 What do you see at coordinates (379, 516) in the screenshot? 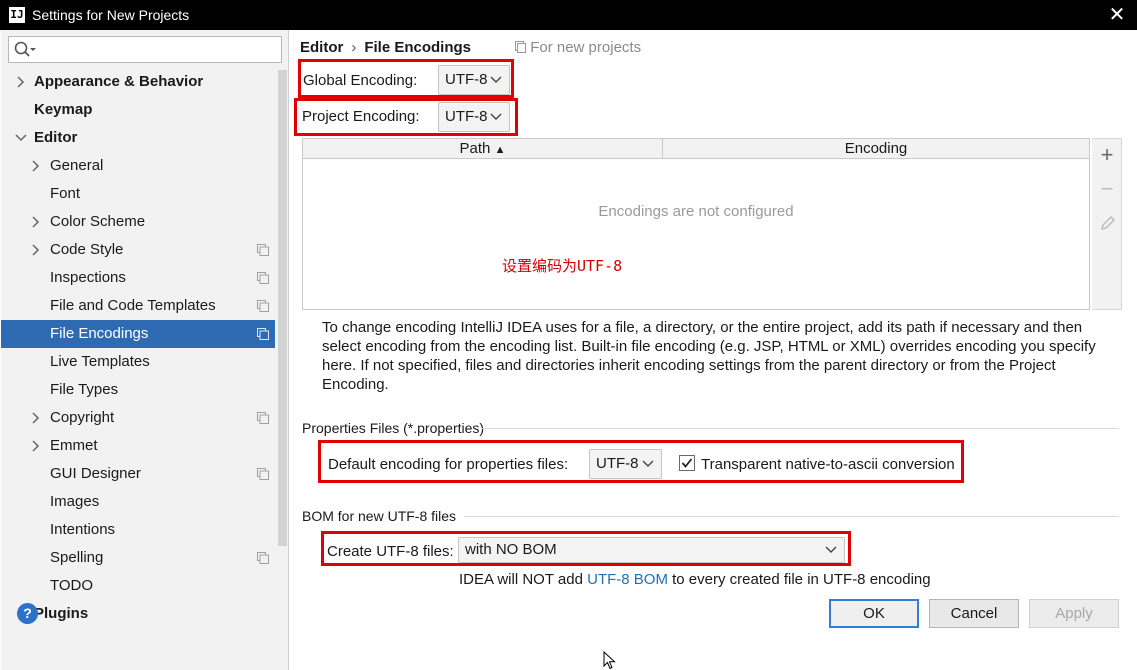
I see `bom-section-title: BOM for new UTF-8 files` at bounding box center [379, 516].